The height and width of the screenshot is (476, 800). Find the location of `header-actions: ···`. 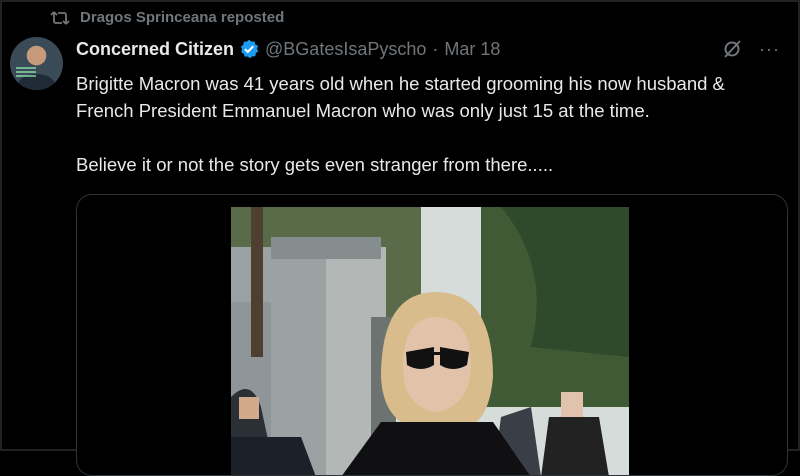

header-actions: ··· is located at coordinates (750, 49).